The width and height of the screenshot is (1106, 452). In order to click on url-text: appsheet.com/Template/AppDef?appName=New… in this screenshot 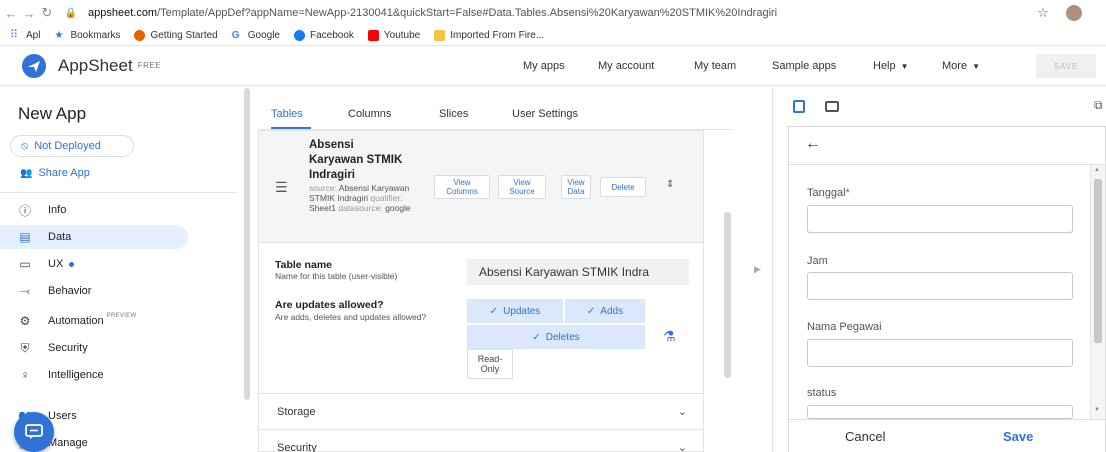, I will do `click(432, 13)`.